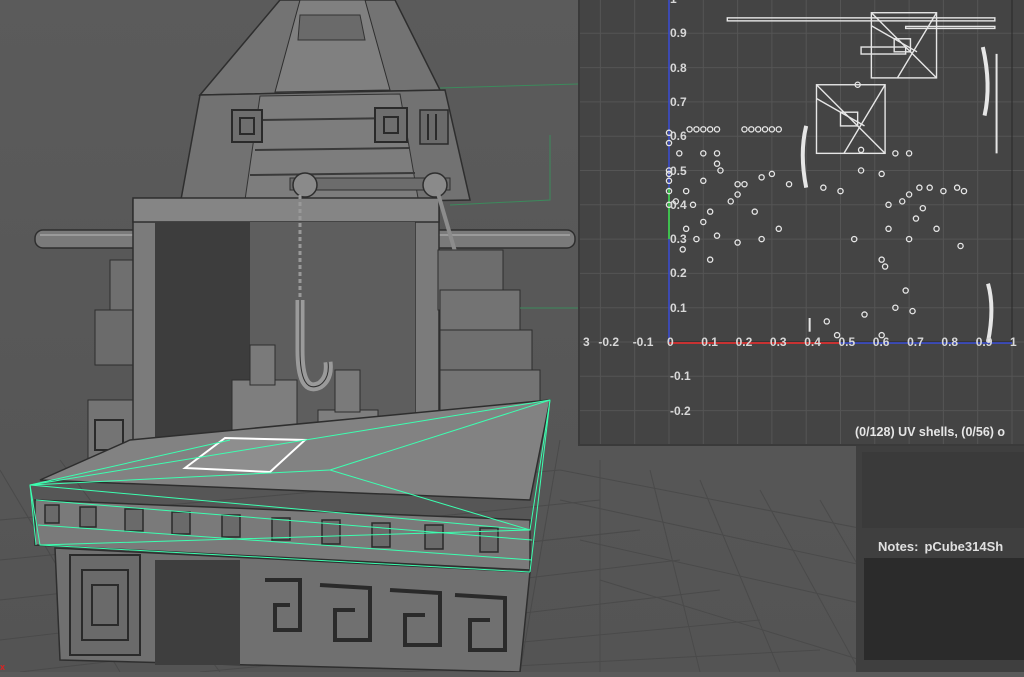  I want to click on uv-v-tick: 0.7, so click(678, 101).